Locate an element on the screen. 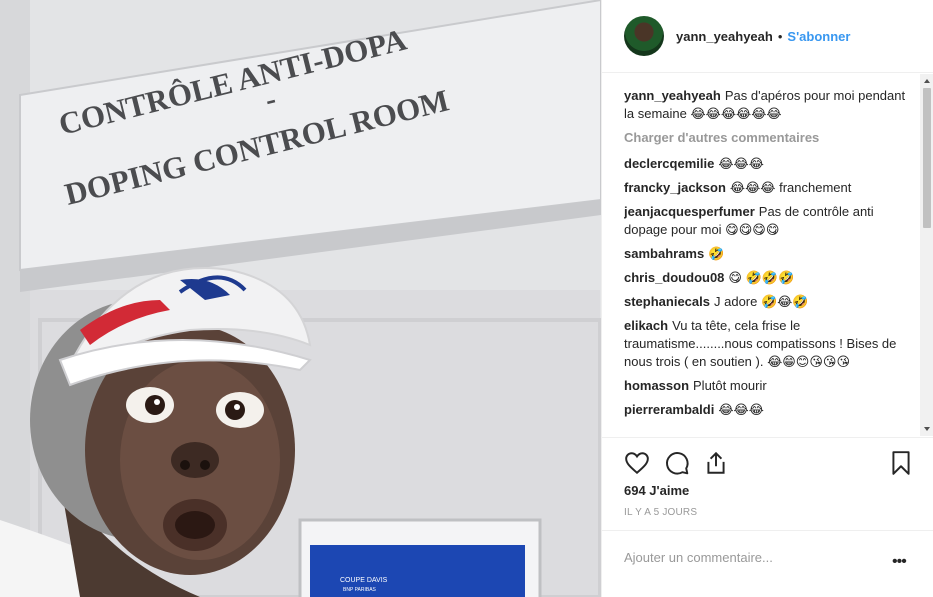  scroll-up-arrow-icon is located at coordinates (927, 81).